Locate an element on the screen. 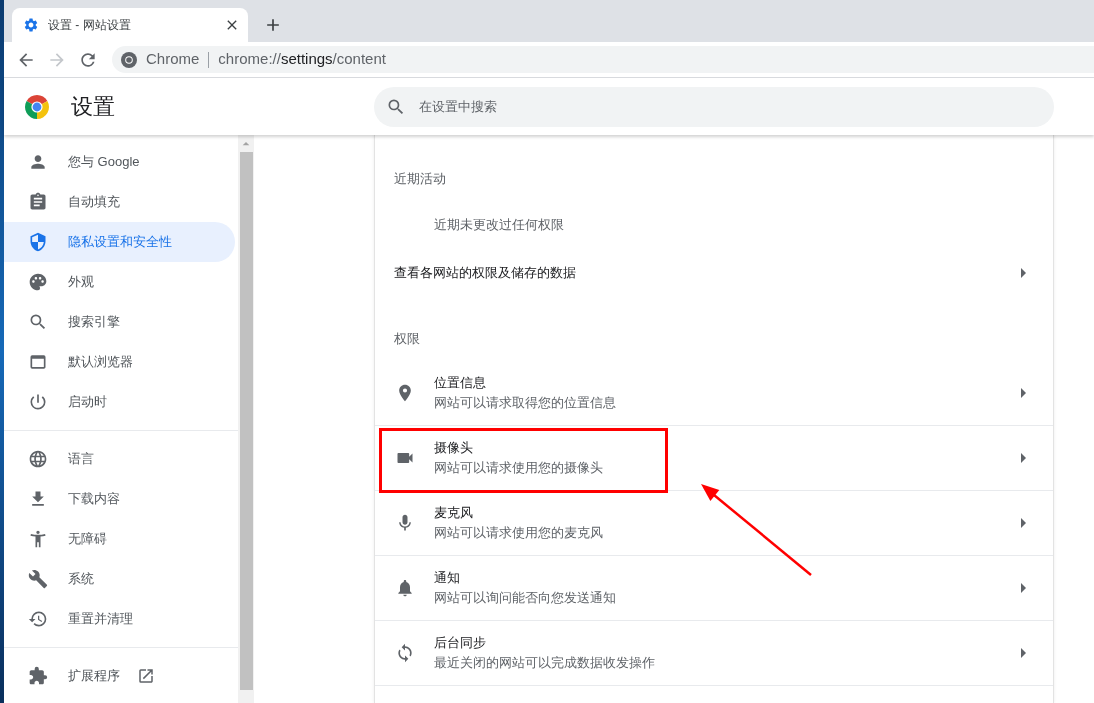 The height and width of the screenshot is (703, 1094). permission-description: 网站可以请求使用您的麦克风 is located at coordinates (518, 533).